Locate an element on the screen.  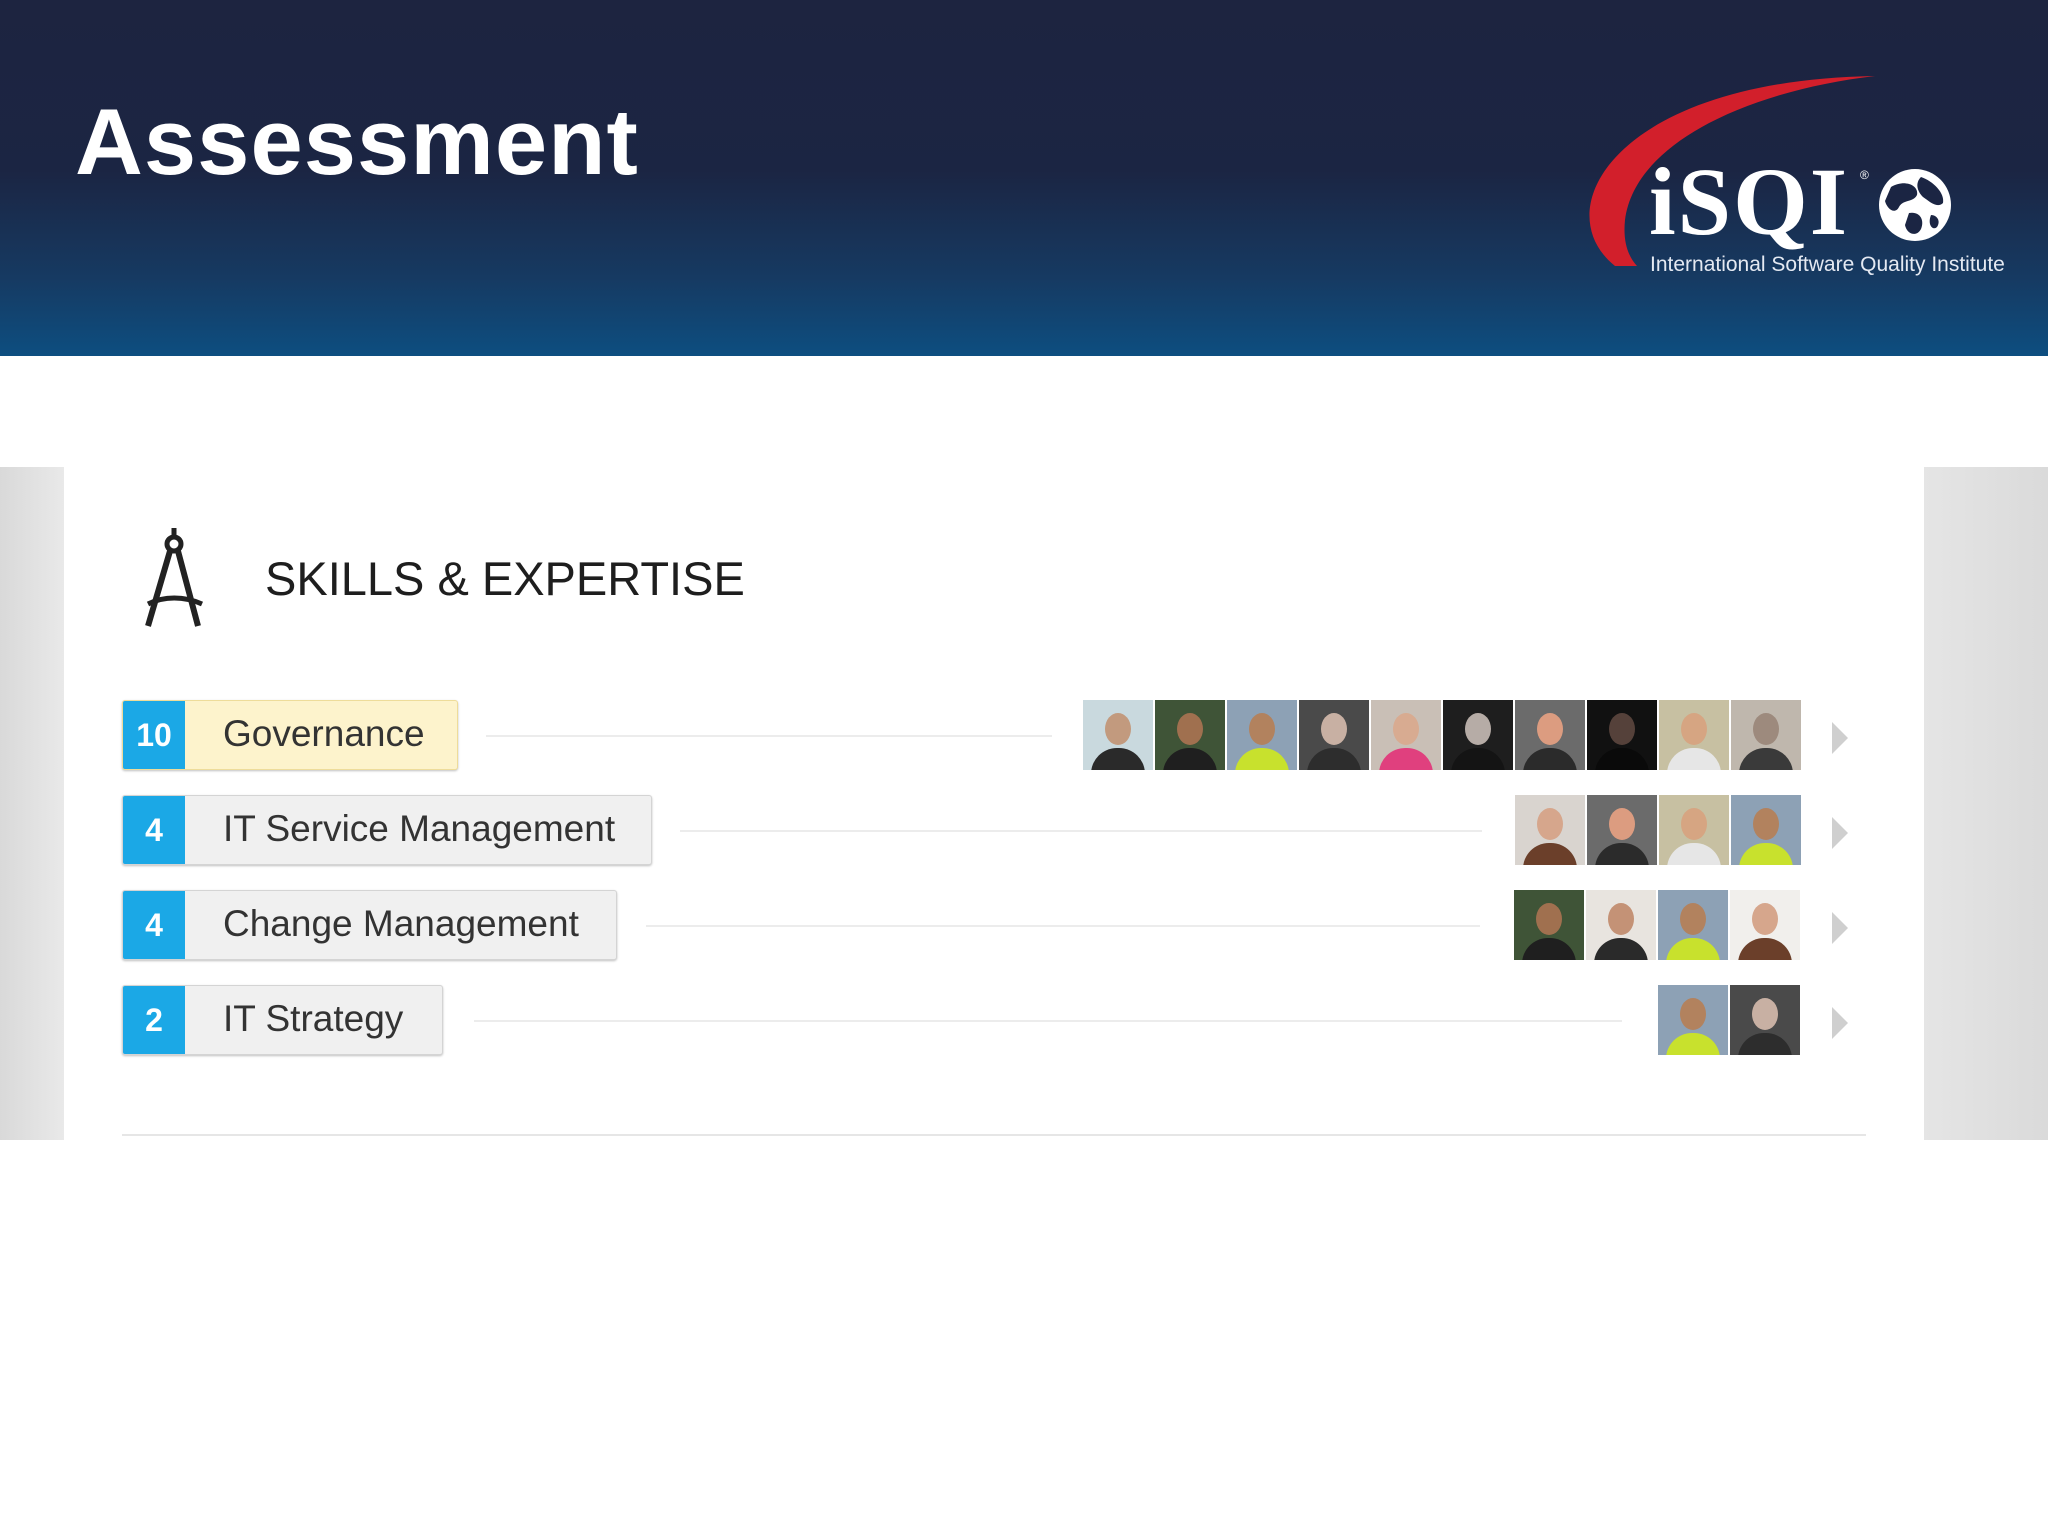
skill-name: Governance is located at coordinates (324, 733).